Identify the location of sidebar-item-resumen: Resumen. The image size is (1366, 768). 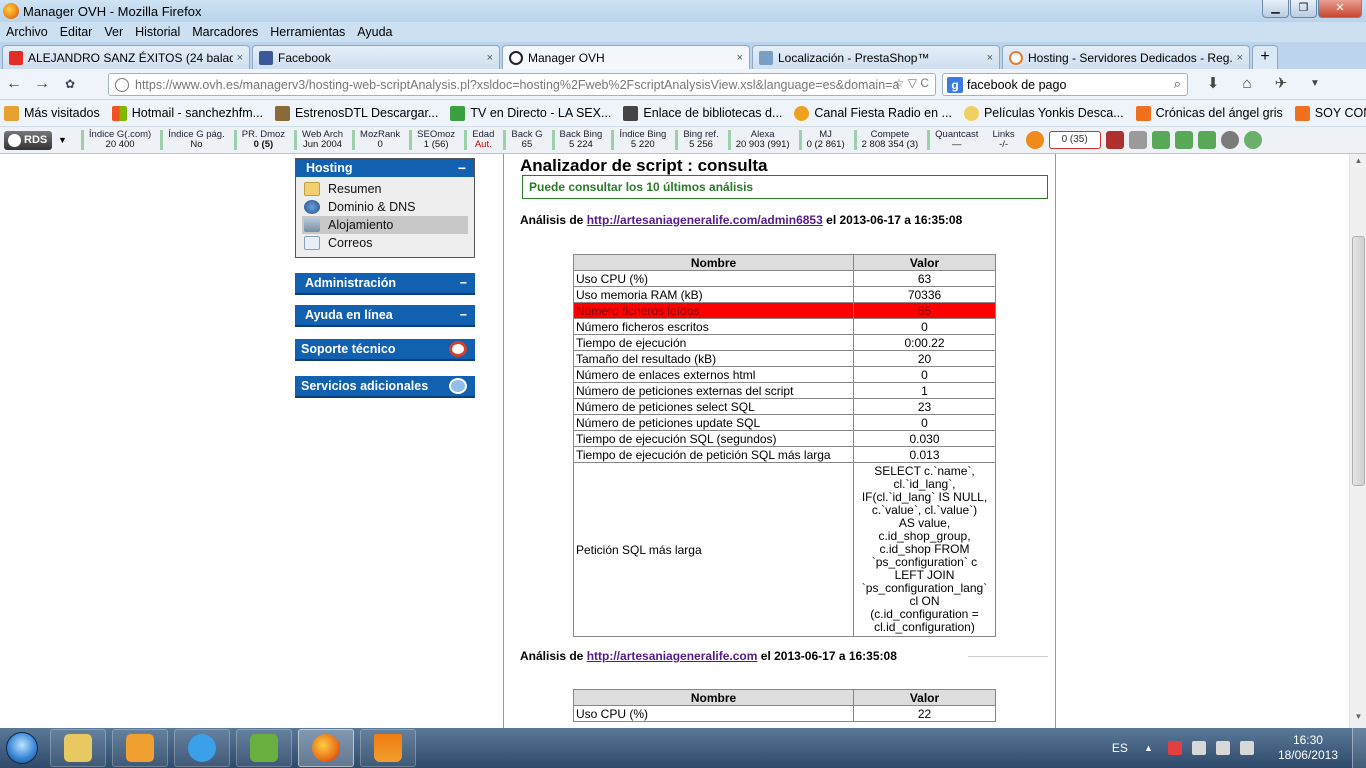
(385, 189).